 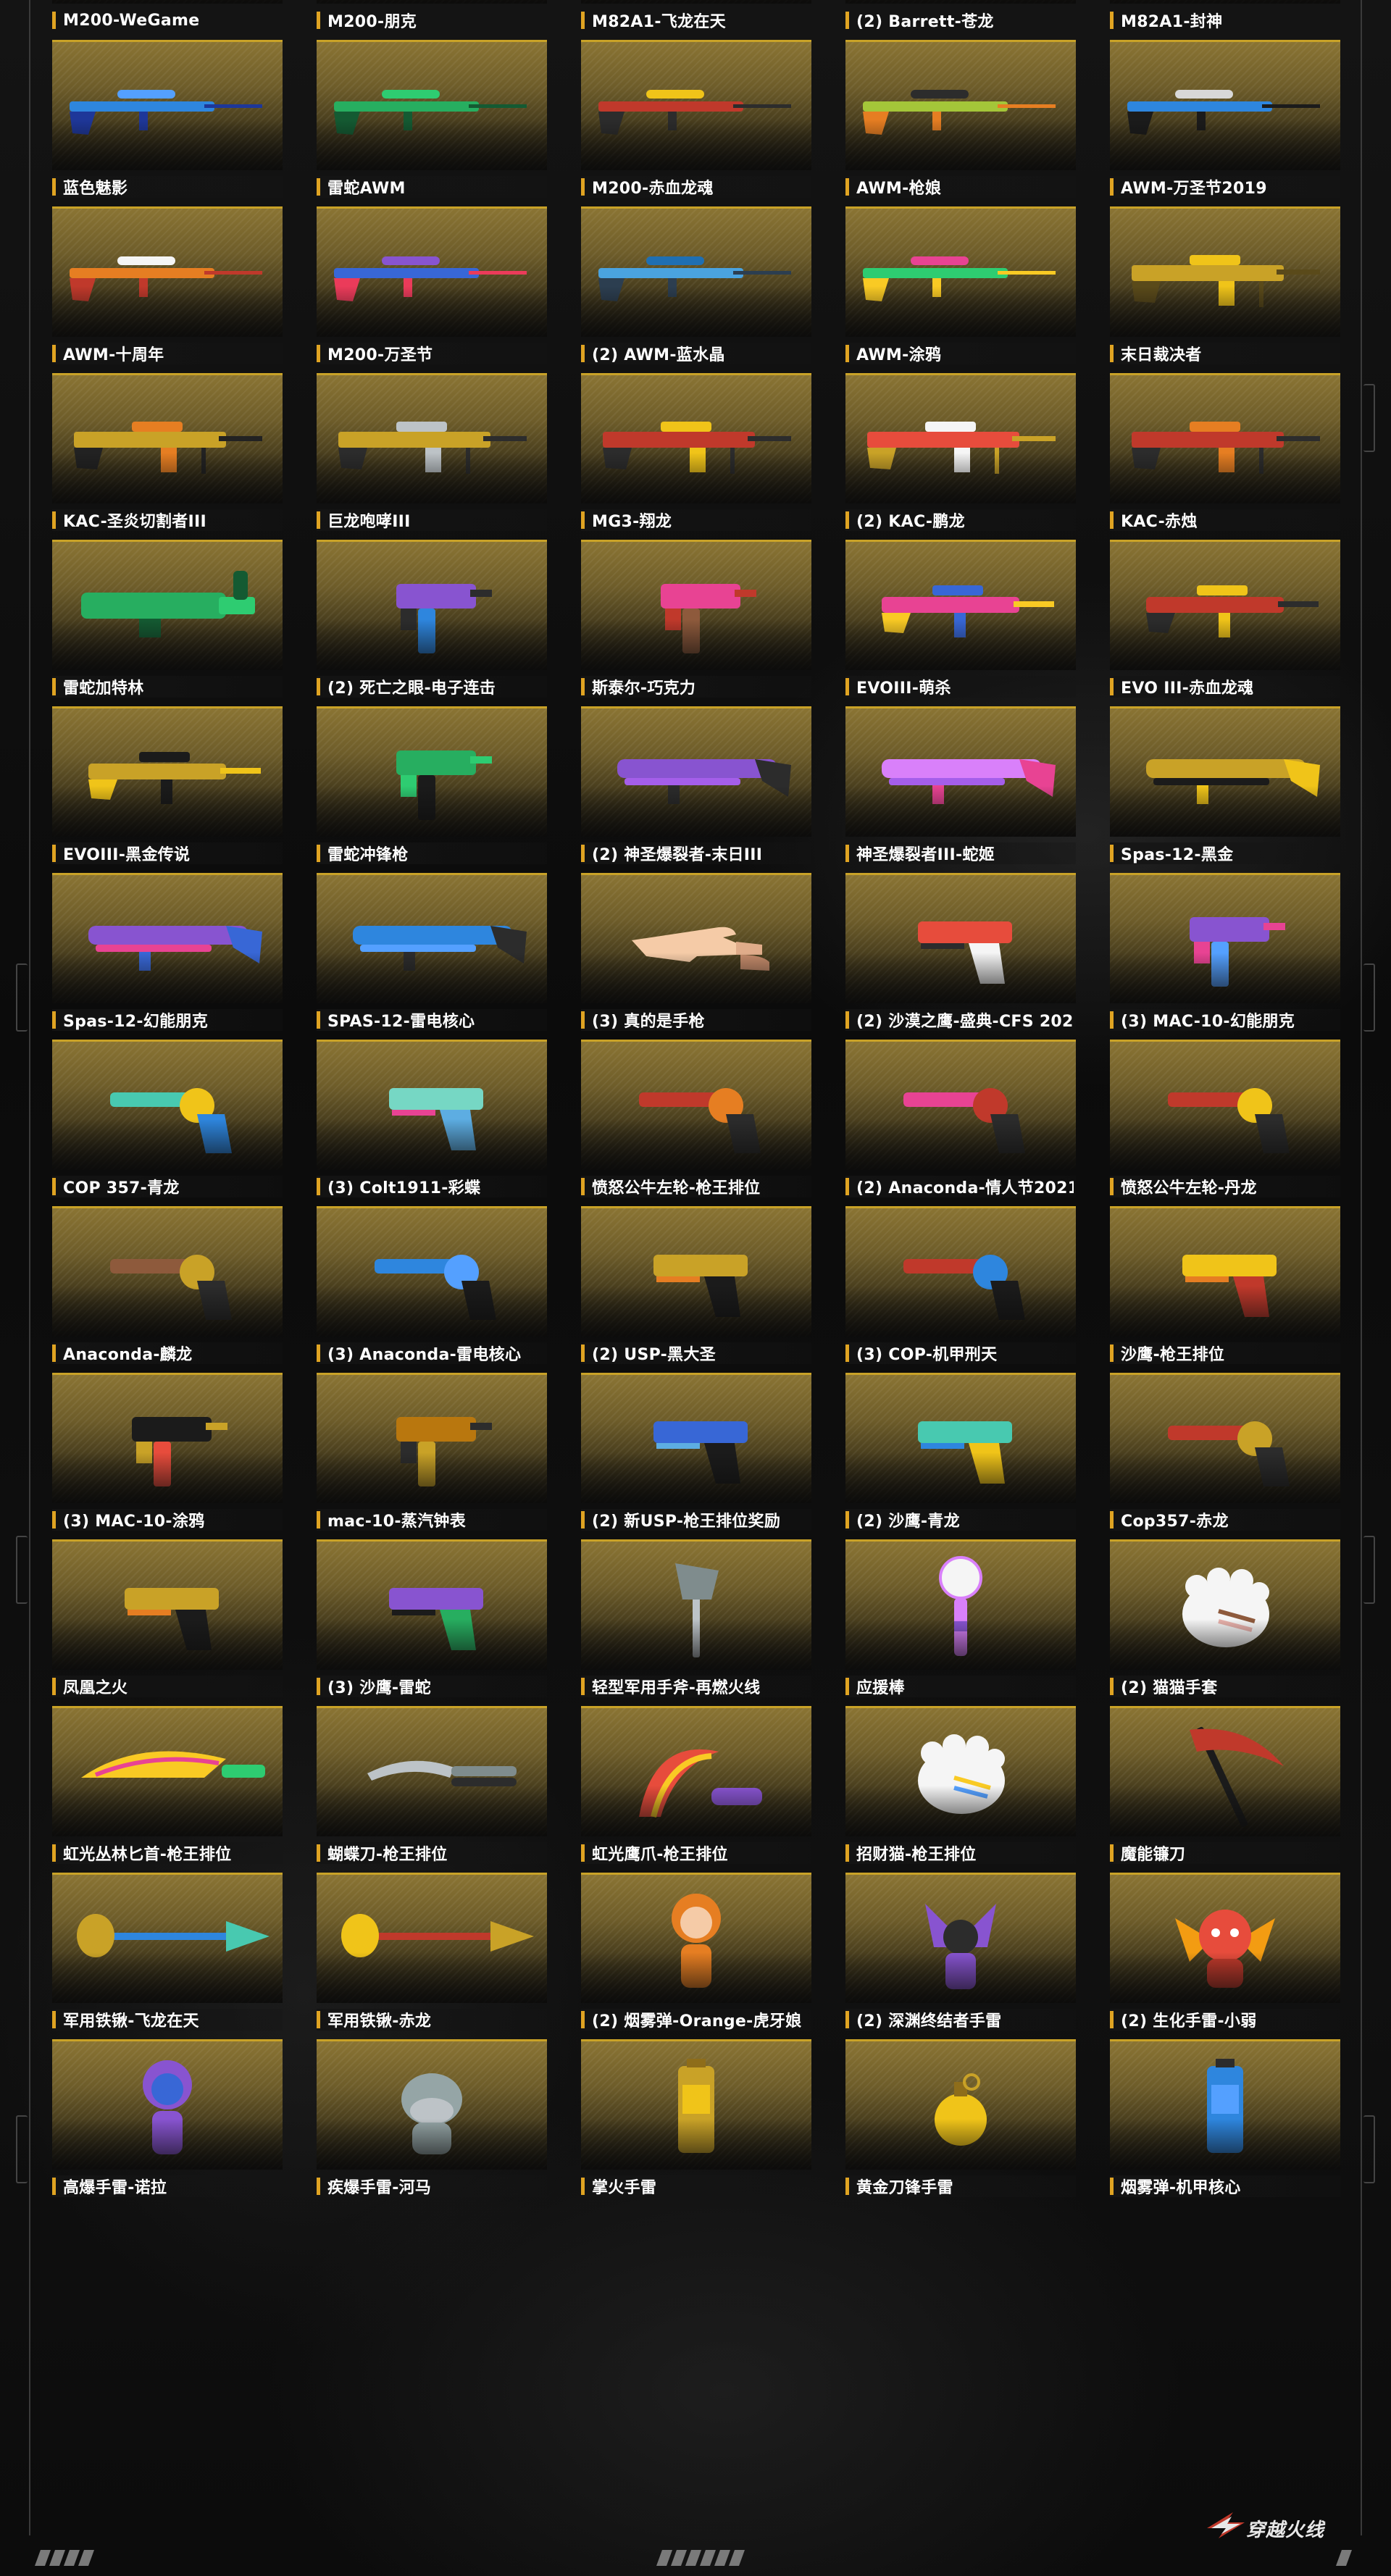 I want to click on item-card: 蓝色魅影, so click(x=168, y=121).